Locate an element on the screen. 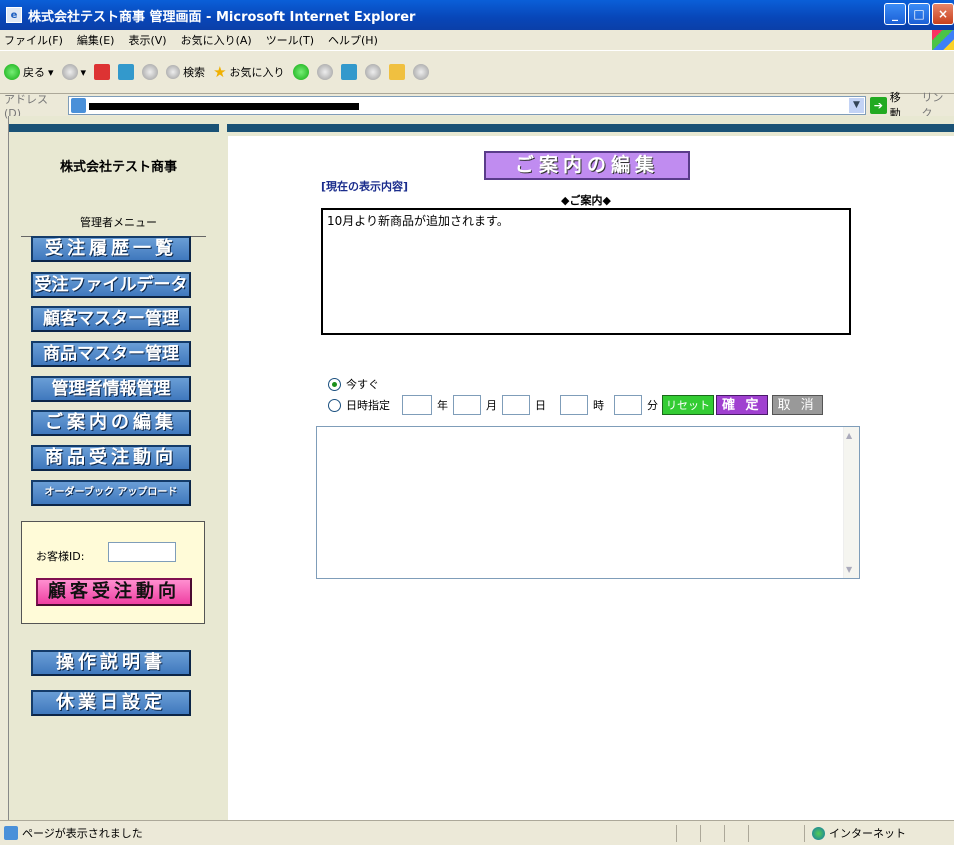 The image size is (954, 845). hour-input is located at coordinates (574, 405).